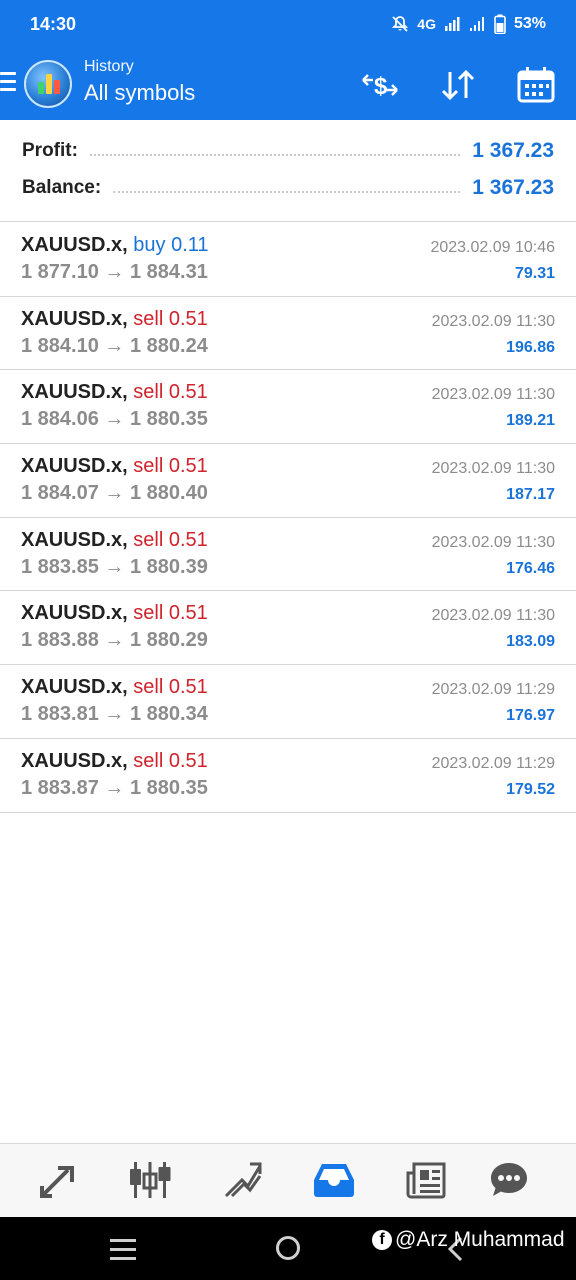 The width and height of the screenshot is (576, 1280). I want to click on deal-profit: 183.09, so click(530, 642).